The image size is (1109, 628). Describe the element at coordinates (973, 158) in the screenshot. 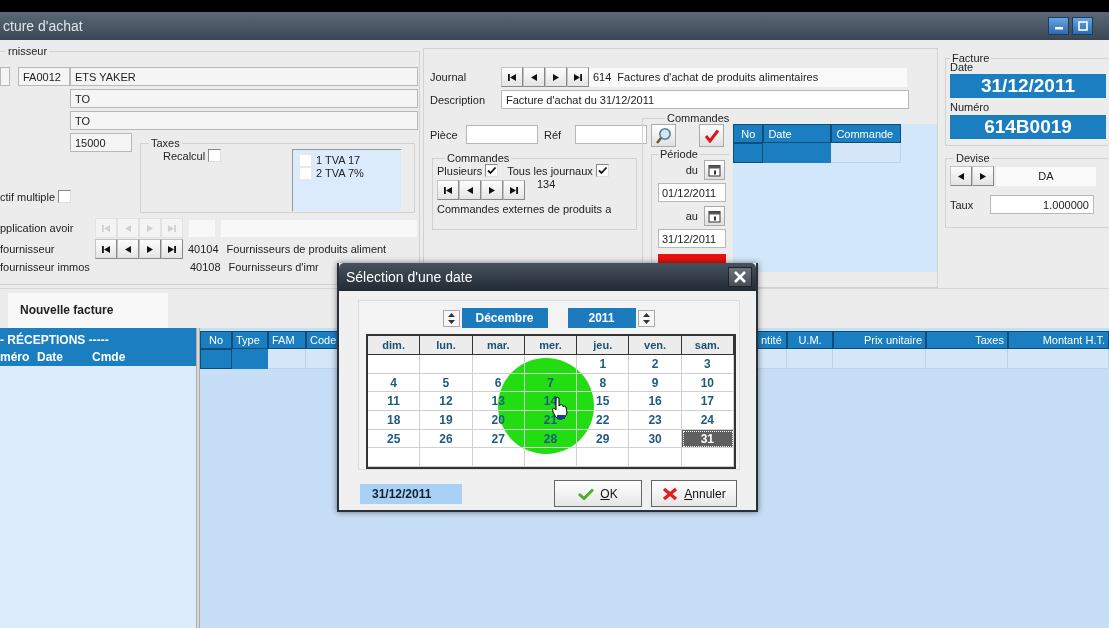

I see `group-label: Devise` at that location.